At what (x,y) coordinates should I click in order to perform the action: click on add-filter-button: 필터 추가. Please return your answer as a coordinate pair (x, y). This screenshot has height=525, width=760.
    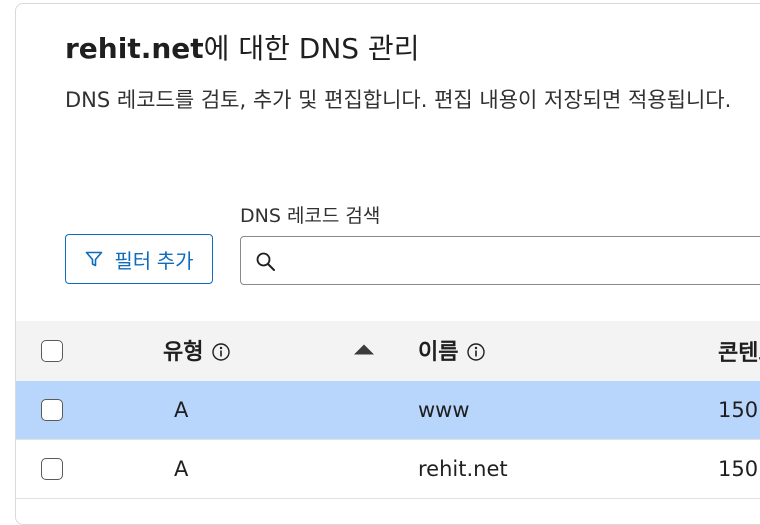
    Looking at the image, I should click on (139, 259).